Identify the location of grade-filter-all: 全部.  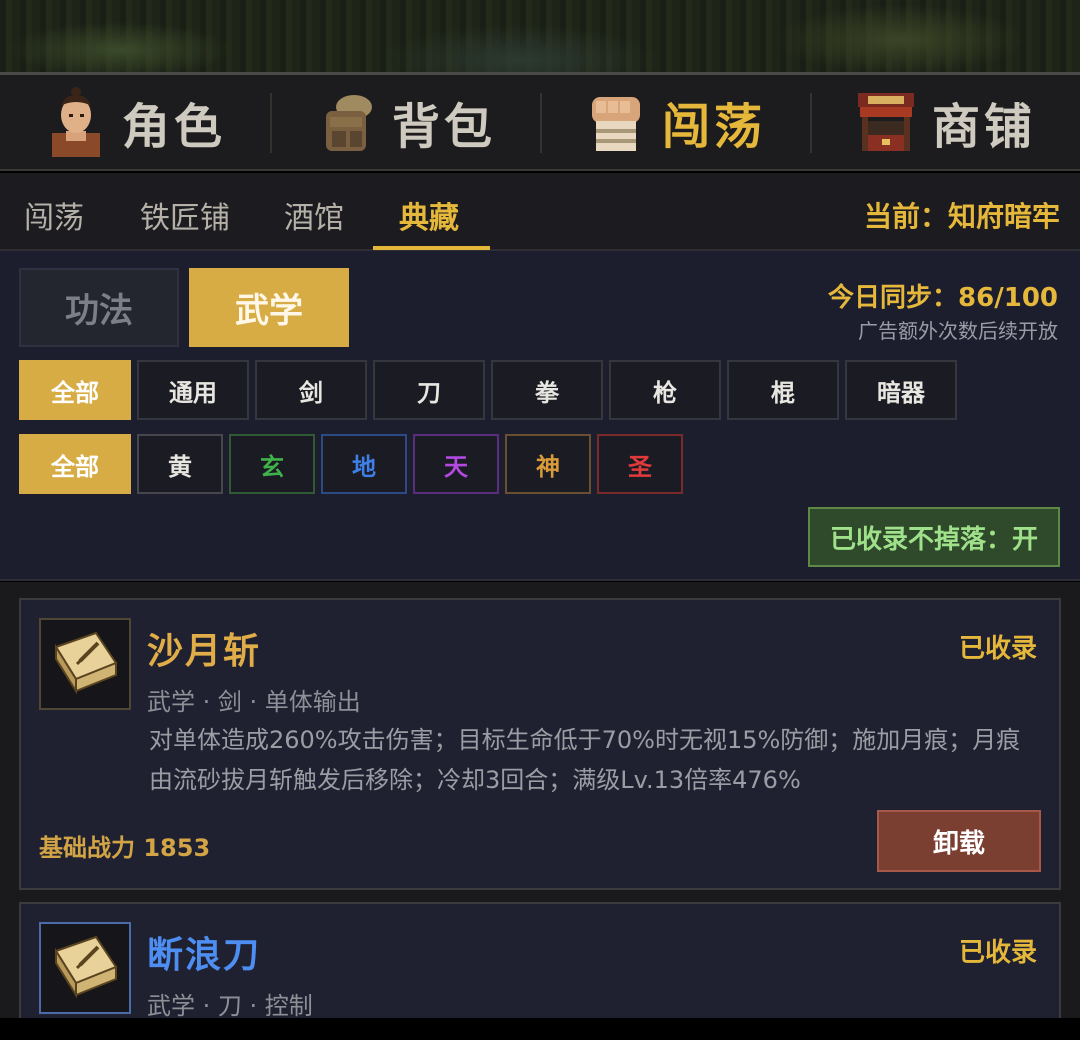
(75, 464).